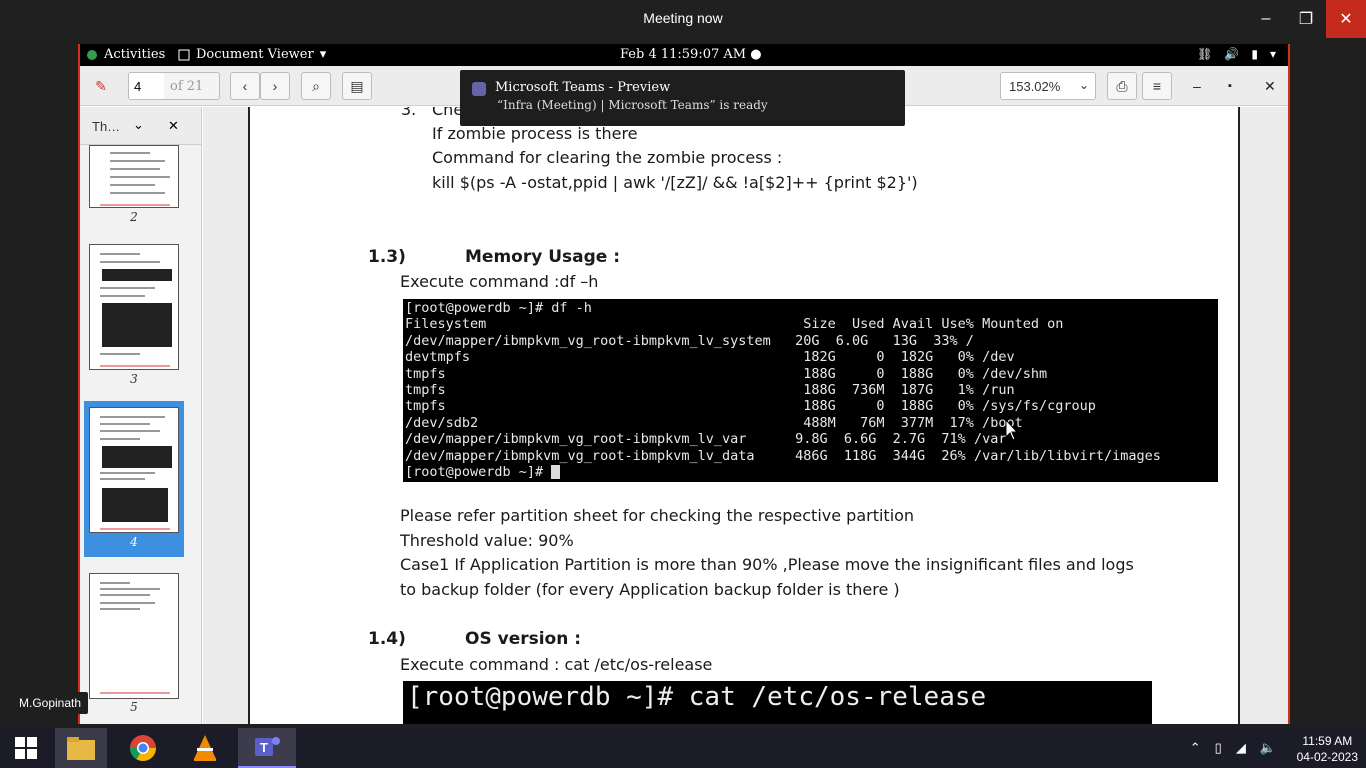 The height and width of the screenshot is (768, 1366). I want to click on start-button, so click(26, 748).